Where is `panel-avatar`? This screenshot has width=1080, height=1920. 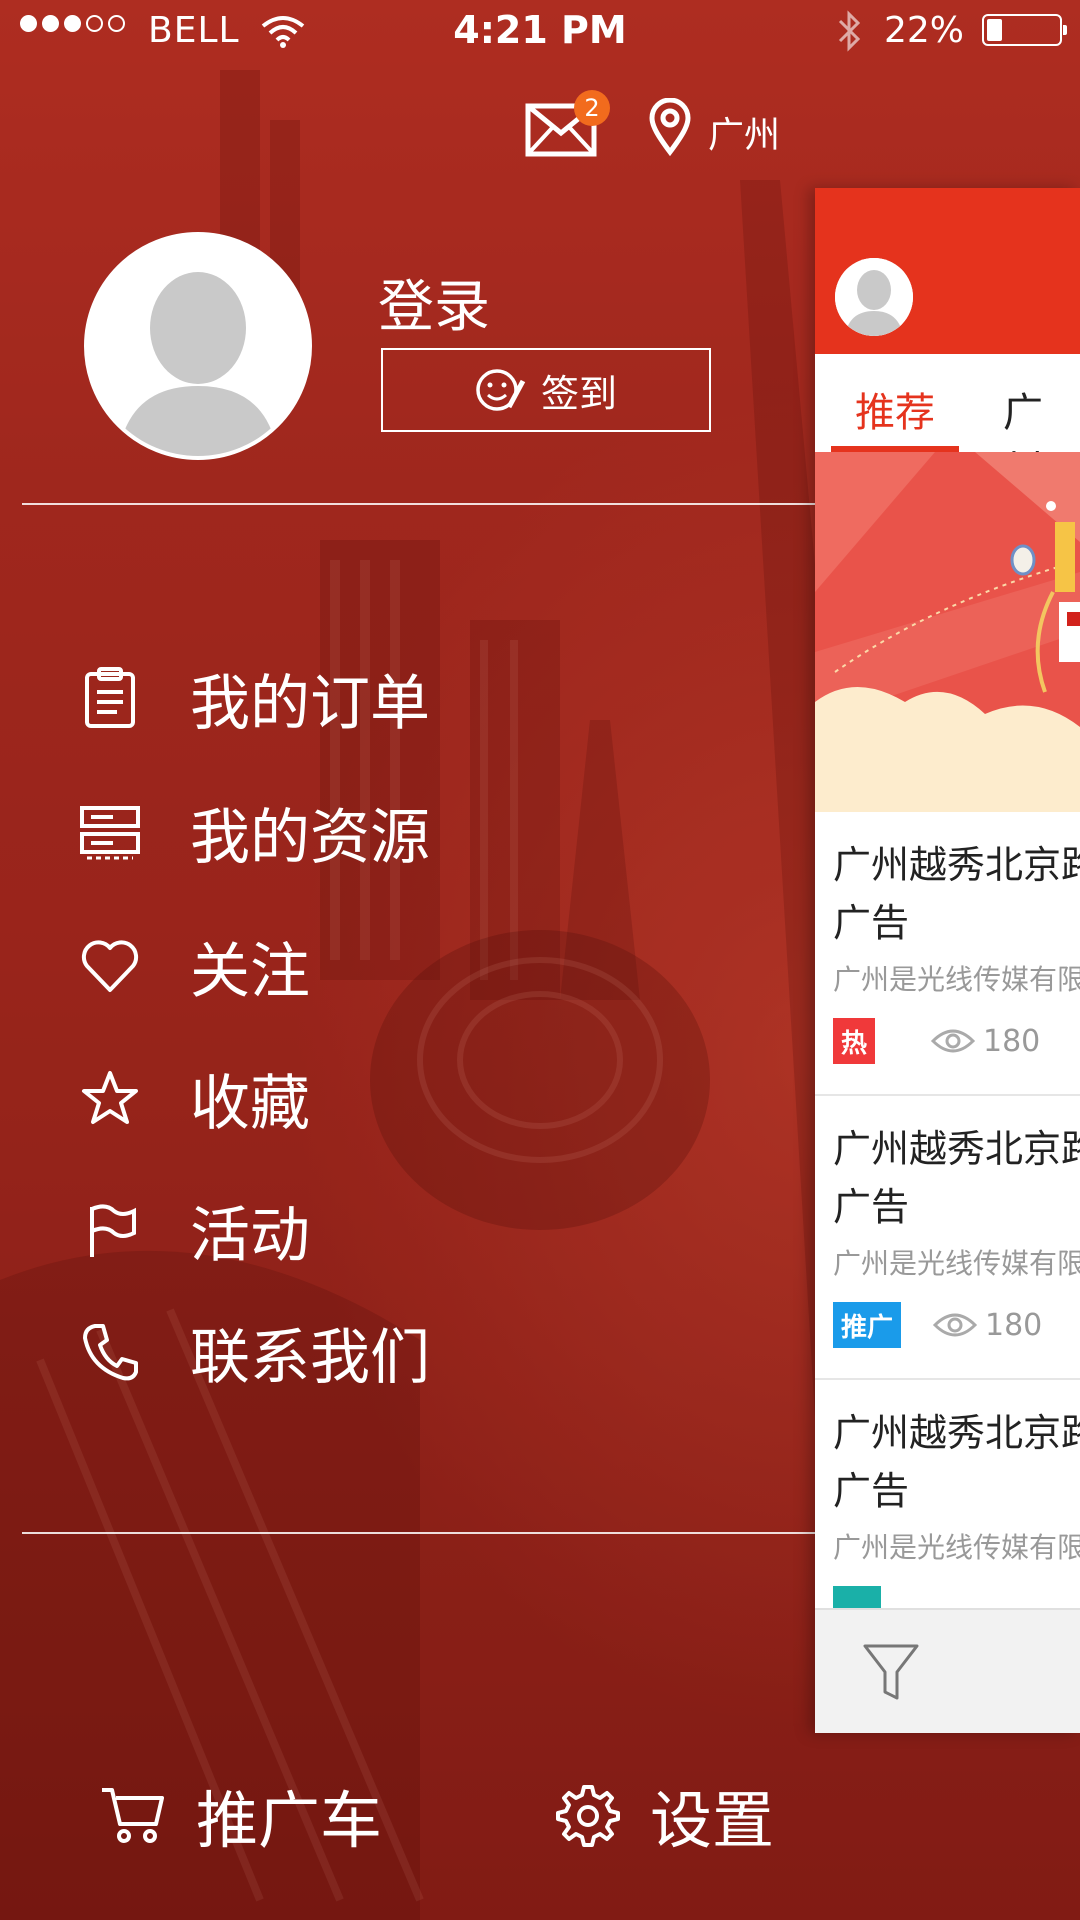 panel-avatar is located at coordinates (874, 297).